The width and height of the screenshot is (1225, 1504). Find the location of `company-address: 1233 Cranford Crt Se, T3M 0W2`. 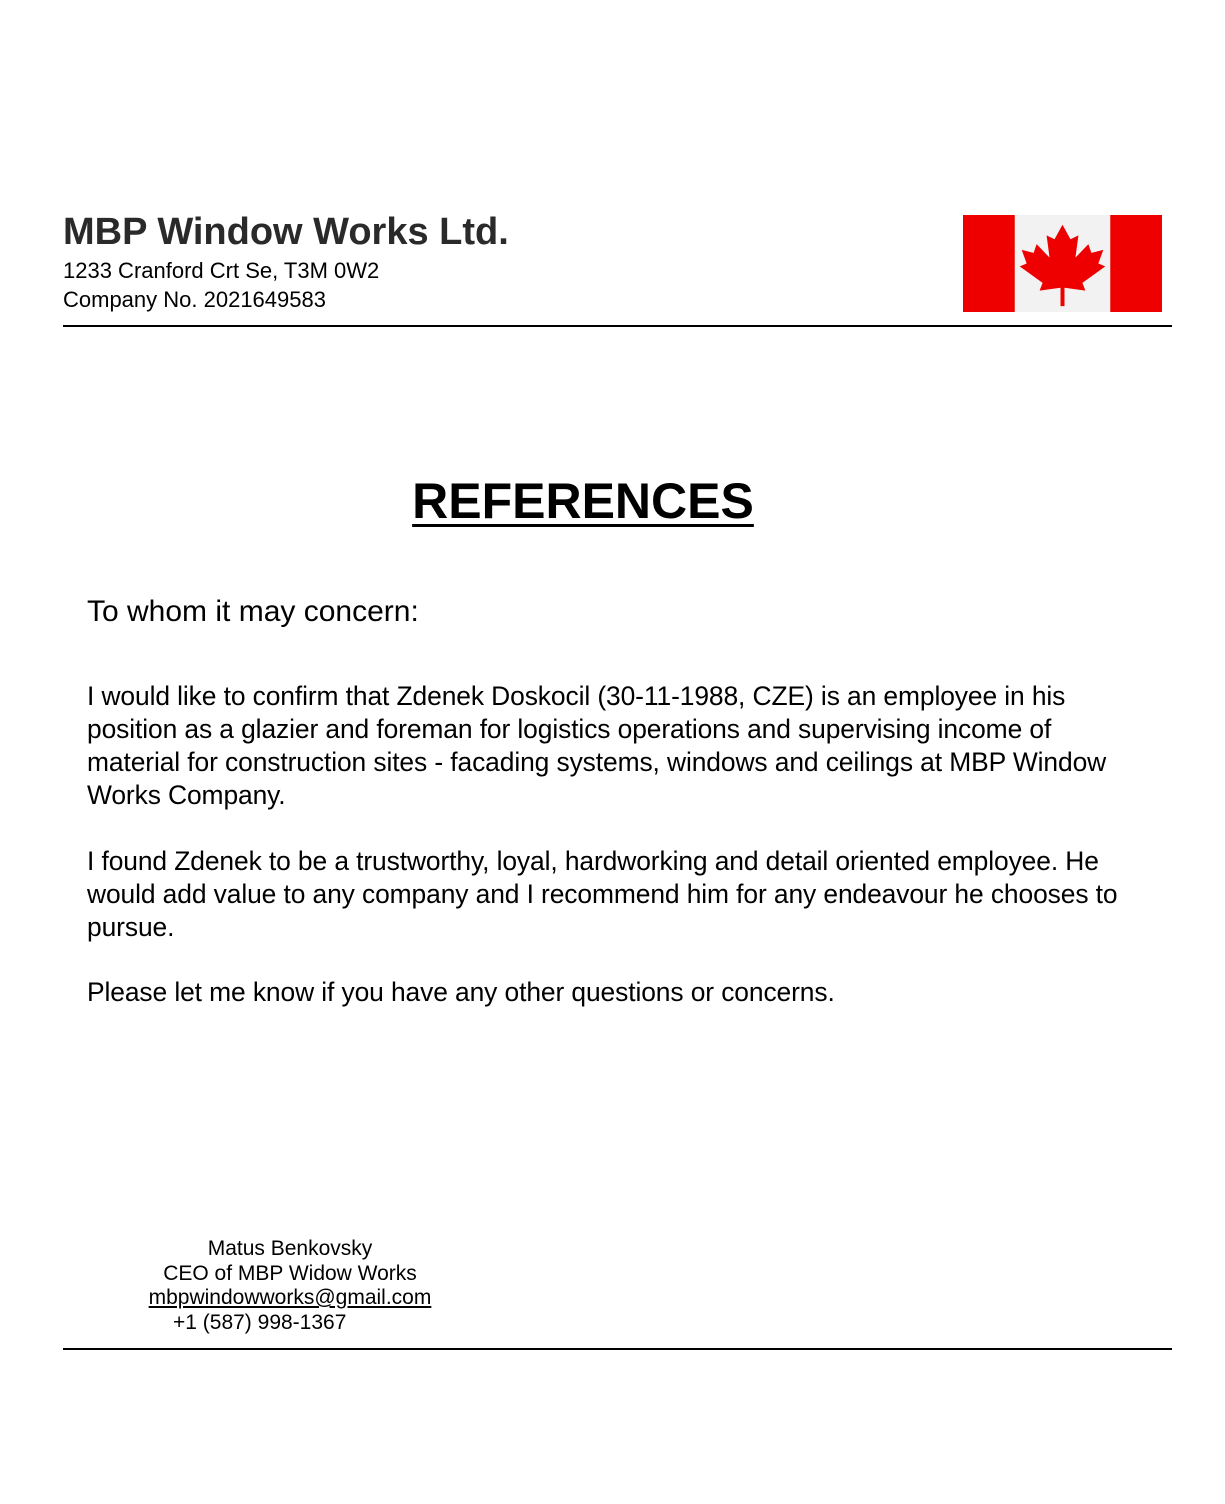

company-address: 1233 Cranford Crt Se, T3M 0W2 is located at coordinates (221, 270).